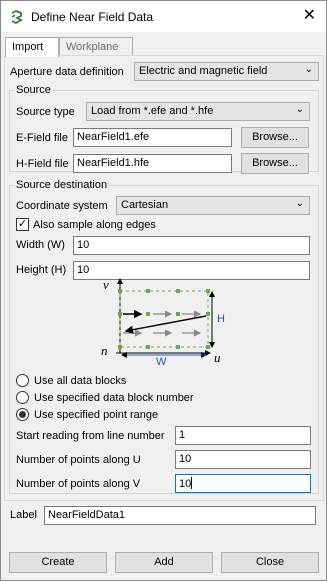  Describe the element at coordinates (22, 224) in the screenshot. I see `sample-edges-checkbox: ✓` at that location.